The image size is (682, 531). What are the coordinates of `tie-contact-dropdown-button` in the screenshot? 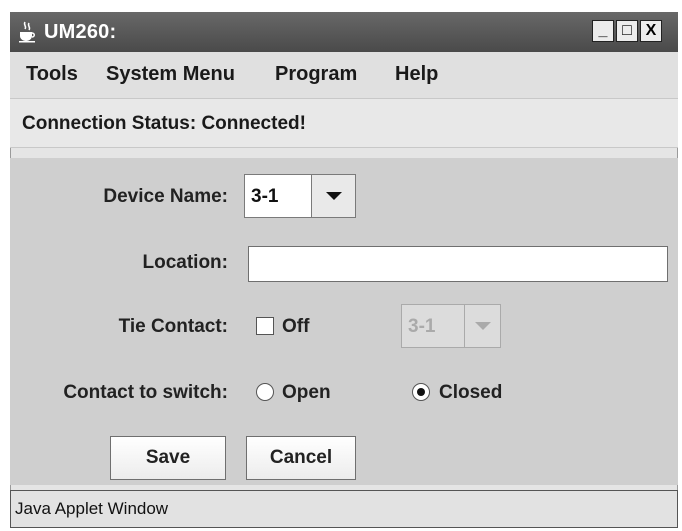 It's located at (482, 326).